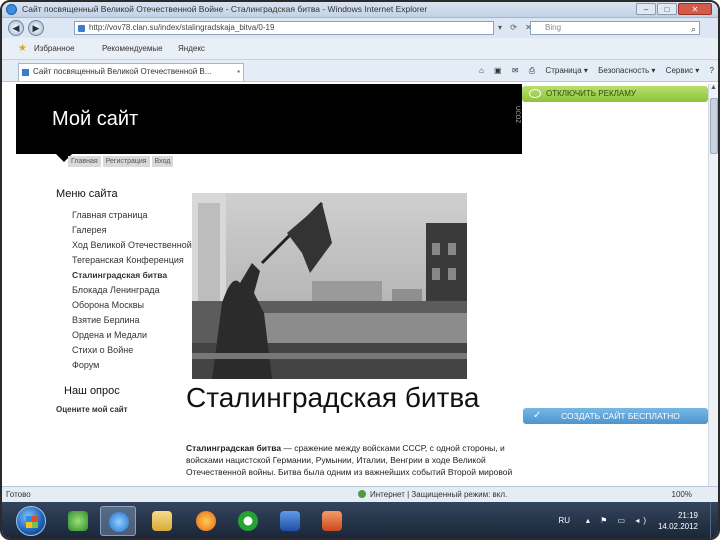  Describe the element at coordinates (535, 93) in the screenshot. I see `eye-icon` at that location.